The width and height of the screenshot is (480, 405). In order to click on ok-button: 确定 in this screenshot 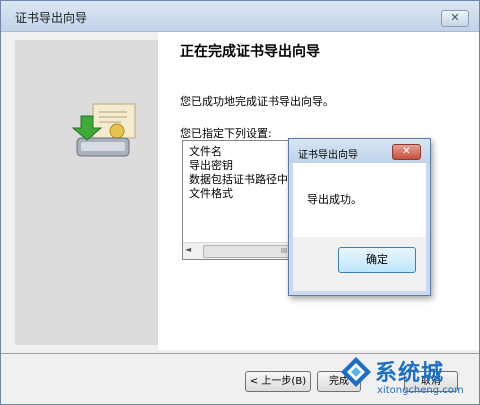, I will do `click(377, 260)`.